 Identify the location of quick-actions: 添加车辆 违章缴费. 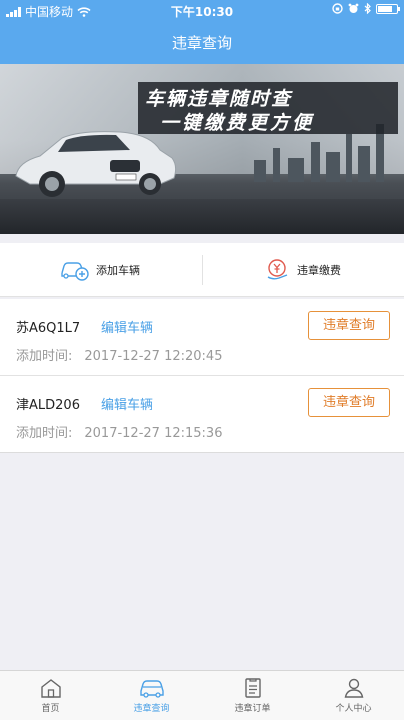
(202, 270).